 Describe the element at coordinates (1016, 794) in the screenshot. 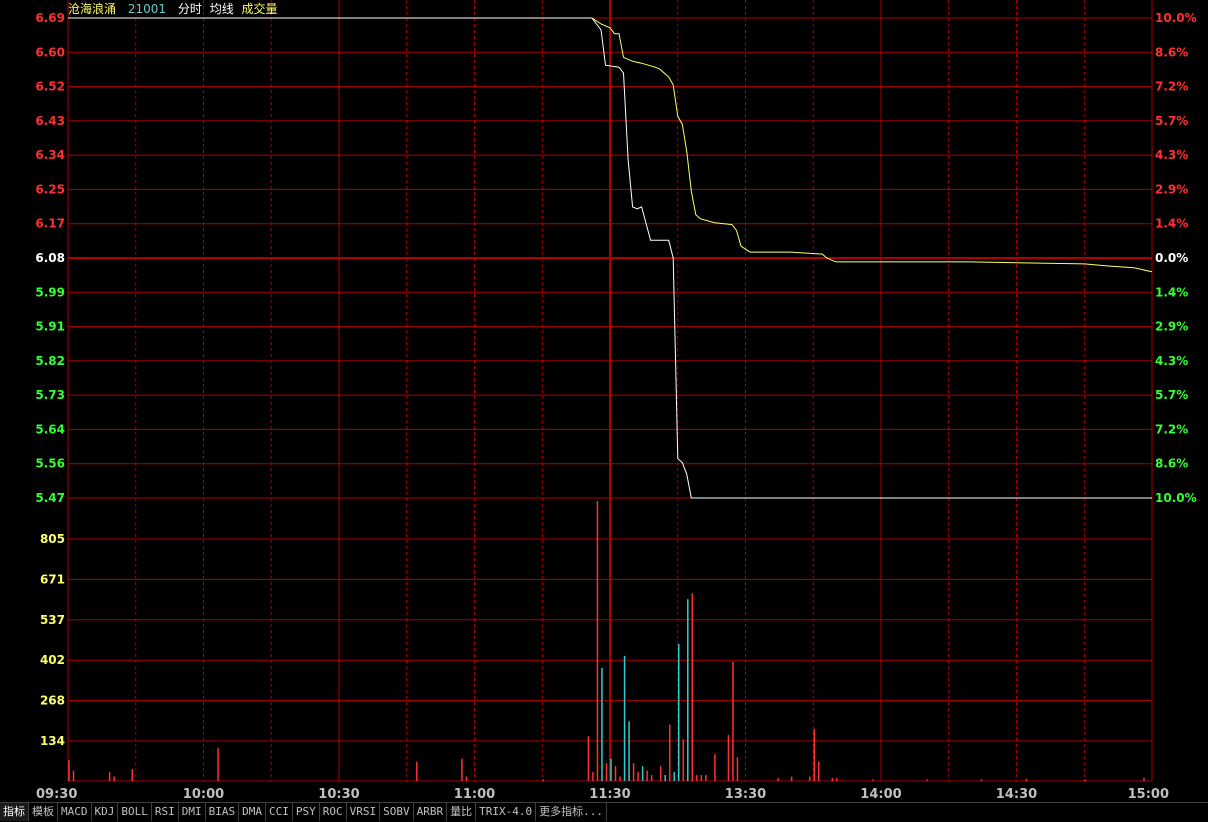

I see `time-tick-label: 14:30` at that location.